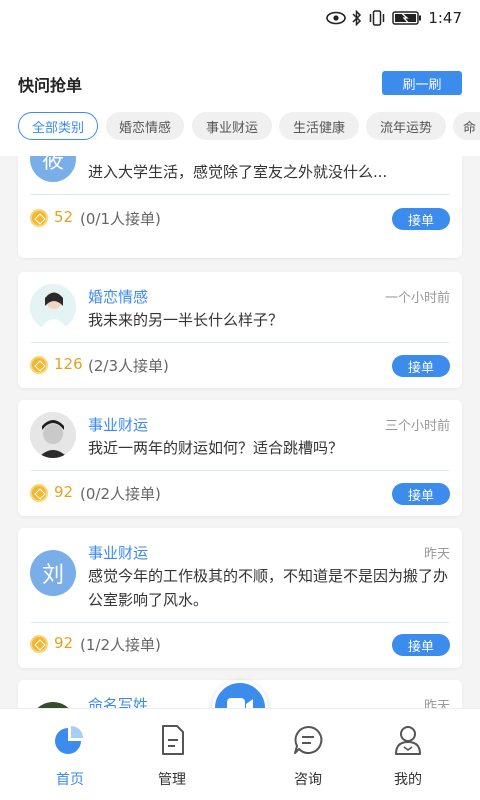 This screenshot has height=800, width=480. What do you see at coordinates (308, 780) in the screenshot?
I see `tab-label: 咨询` at bounding box center [308, 780].